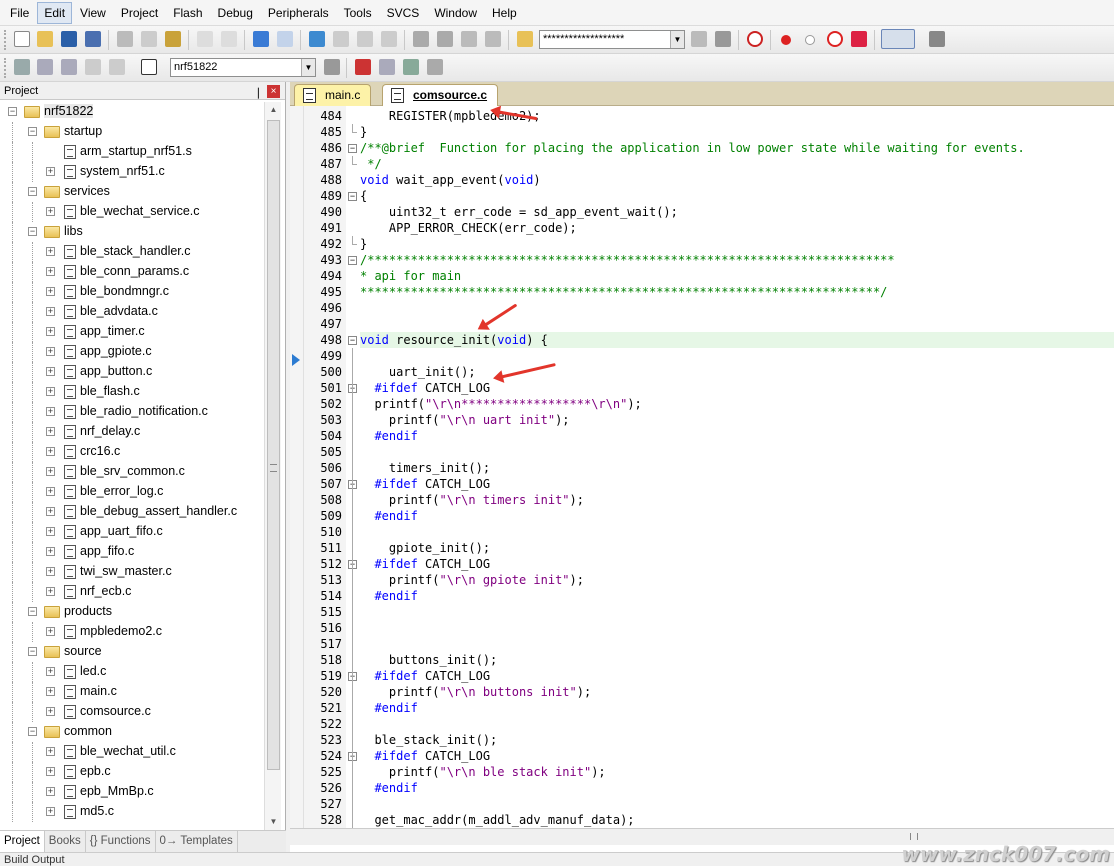 This screenshot has height=866, width=1114. I want to click on tab-main-c: main.c, so click(333, 95).